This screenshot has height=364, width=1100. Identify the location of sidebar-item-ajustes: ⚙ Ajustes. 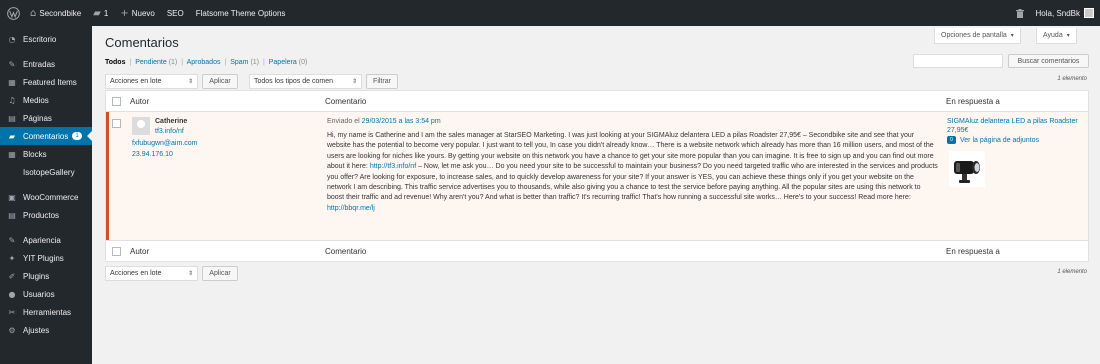
(46, 330).